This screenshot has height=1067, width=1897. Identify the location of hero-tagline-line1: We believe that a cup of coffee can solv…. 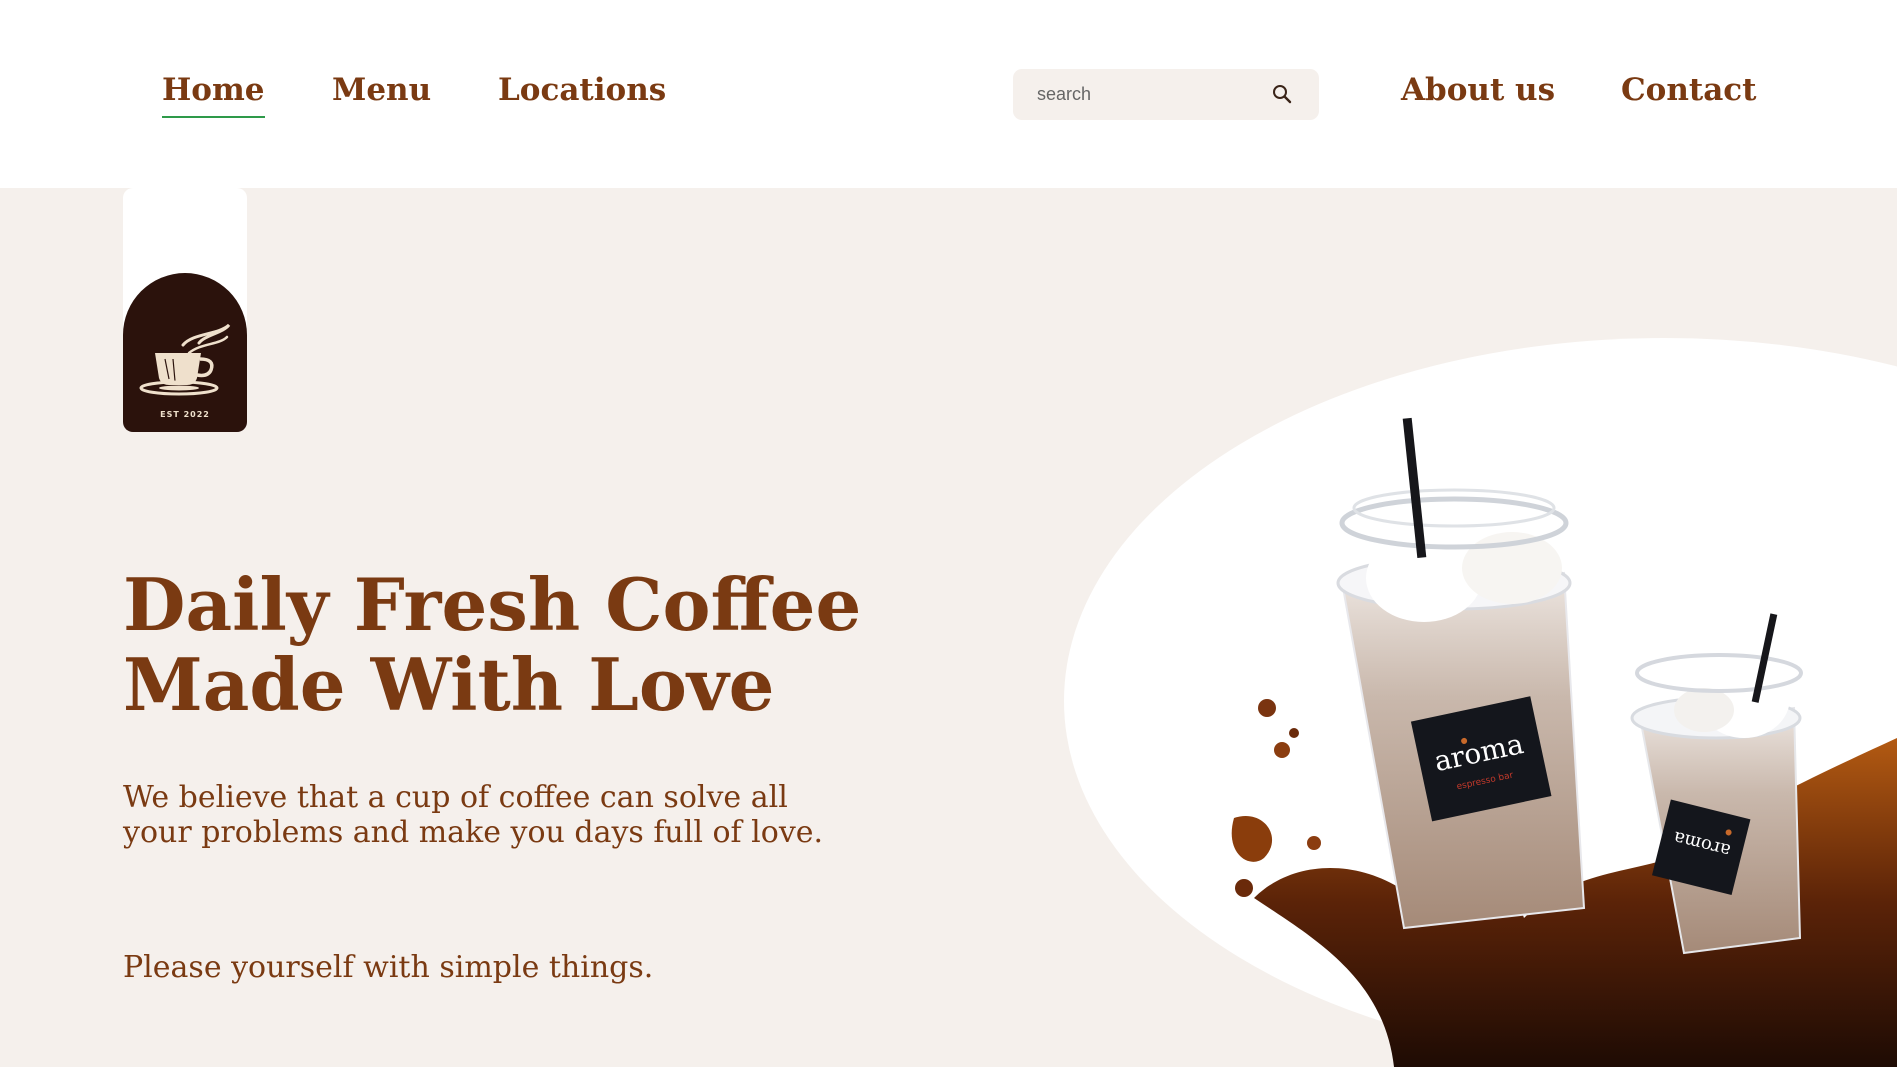
(455, 797).